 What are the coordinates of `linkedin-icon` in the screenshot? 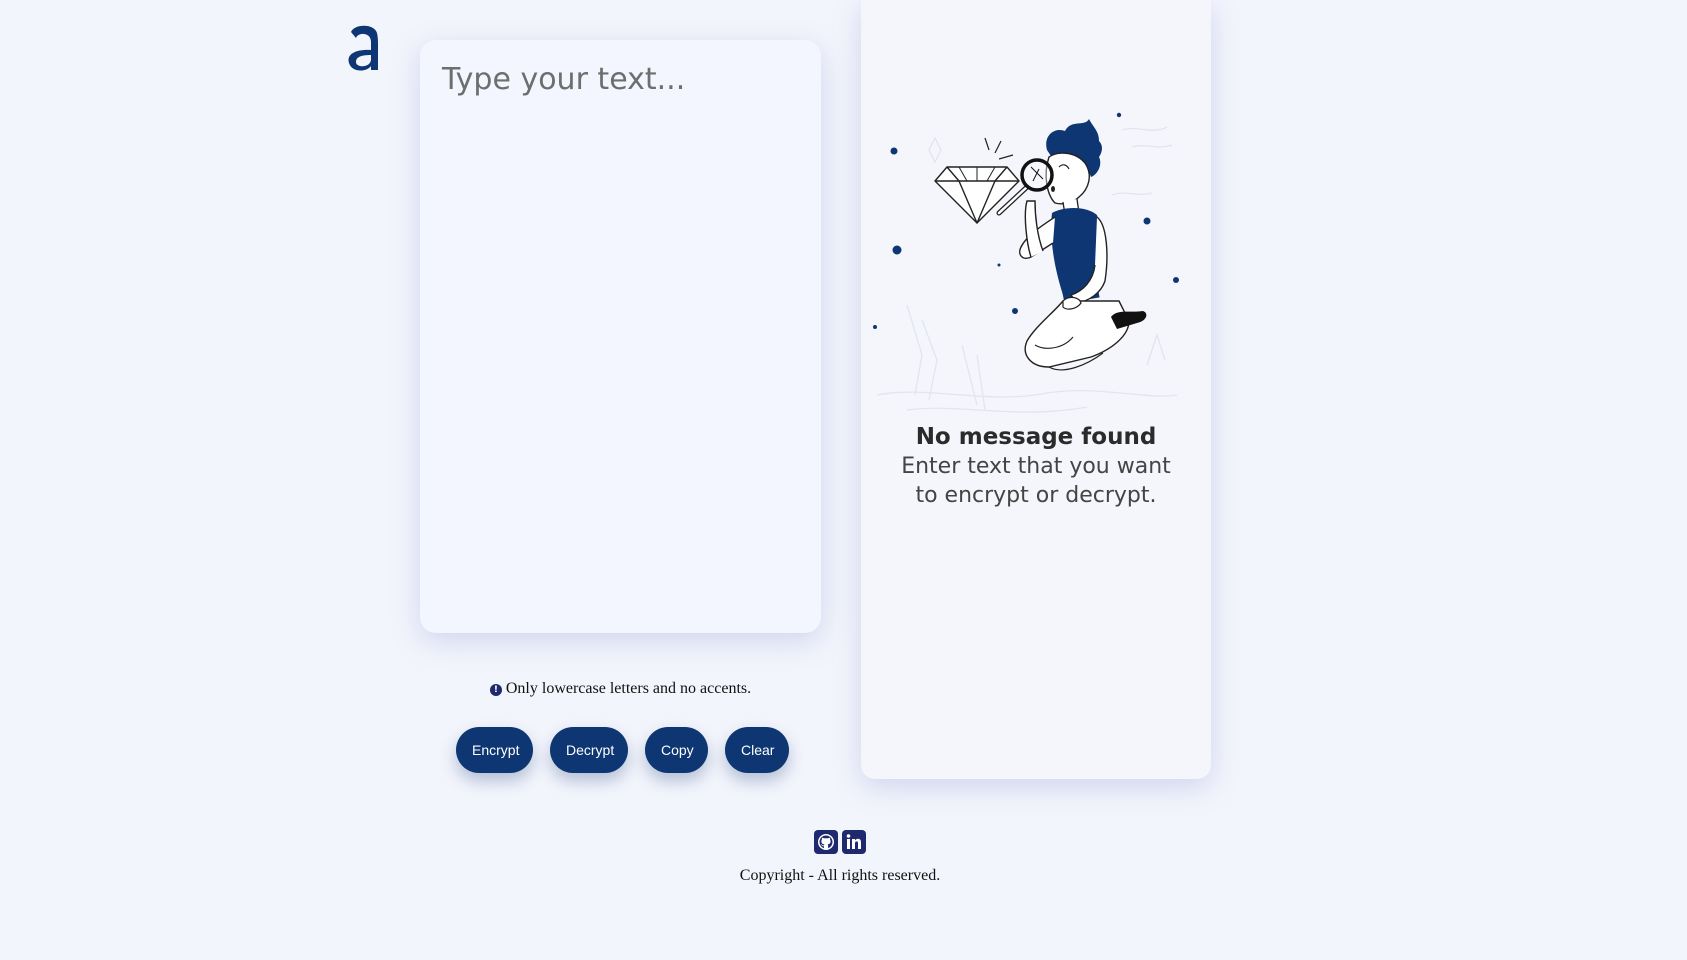 It's located at (854, 842).